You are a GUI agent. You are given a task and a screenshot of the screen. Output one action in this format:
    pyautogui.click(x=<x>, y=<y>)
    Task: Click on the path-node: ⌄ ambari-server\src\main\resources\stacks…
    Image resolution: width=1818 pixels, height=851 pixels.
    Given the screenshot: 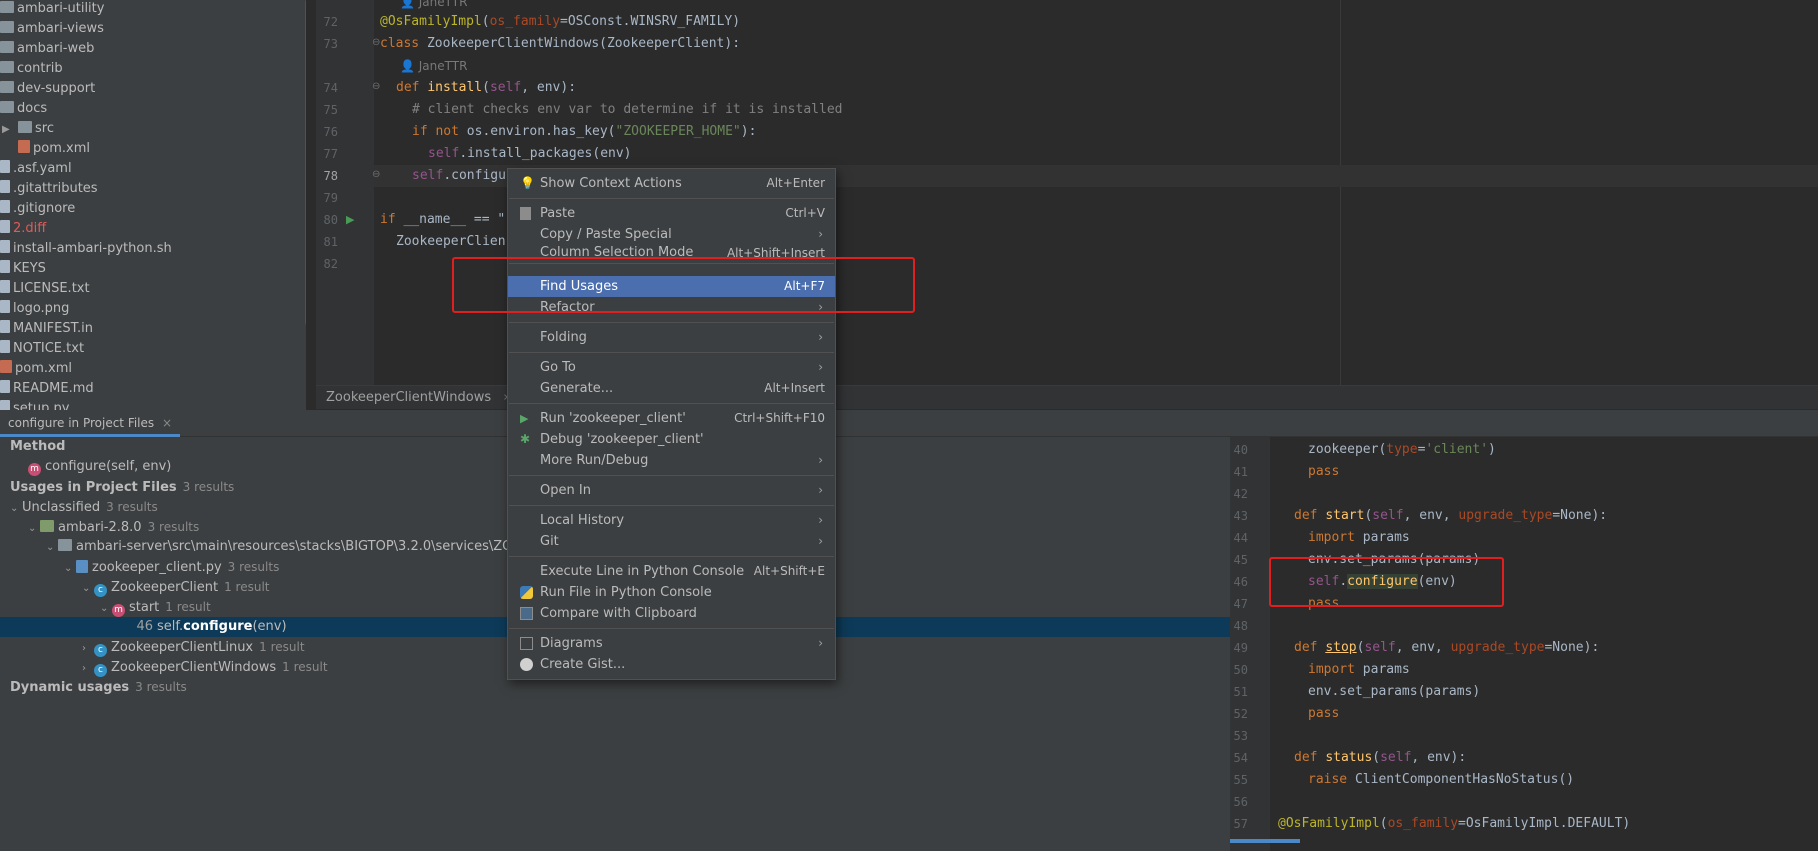 What is the action you would take?
    pyautogui.click(x=297, y=547)
    